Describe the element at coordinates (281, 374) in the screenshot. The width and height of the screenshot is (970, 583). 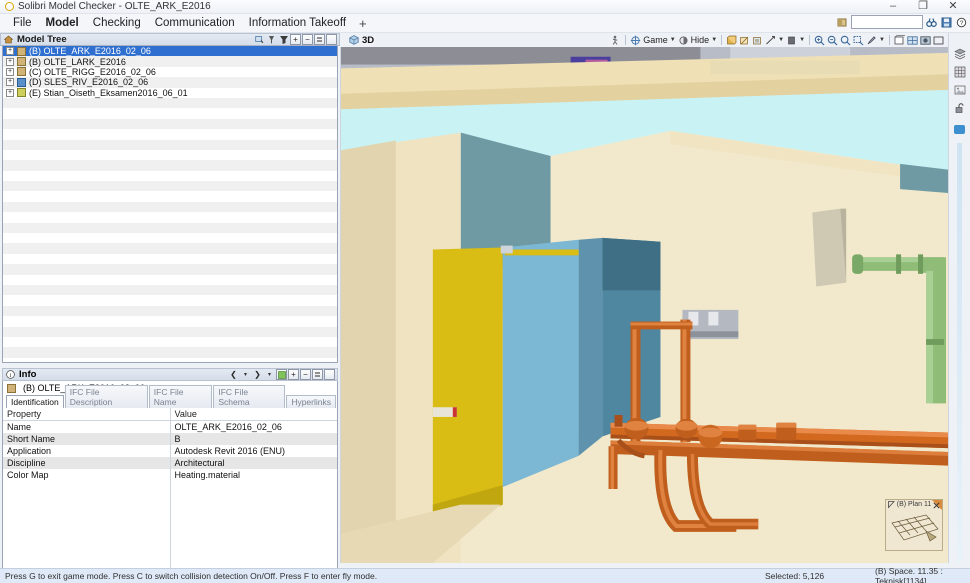
I see `refresh-icon` at that location.